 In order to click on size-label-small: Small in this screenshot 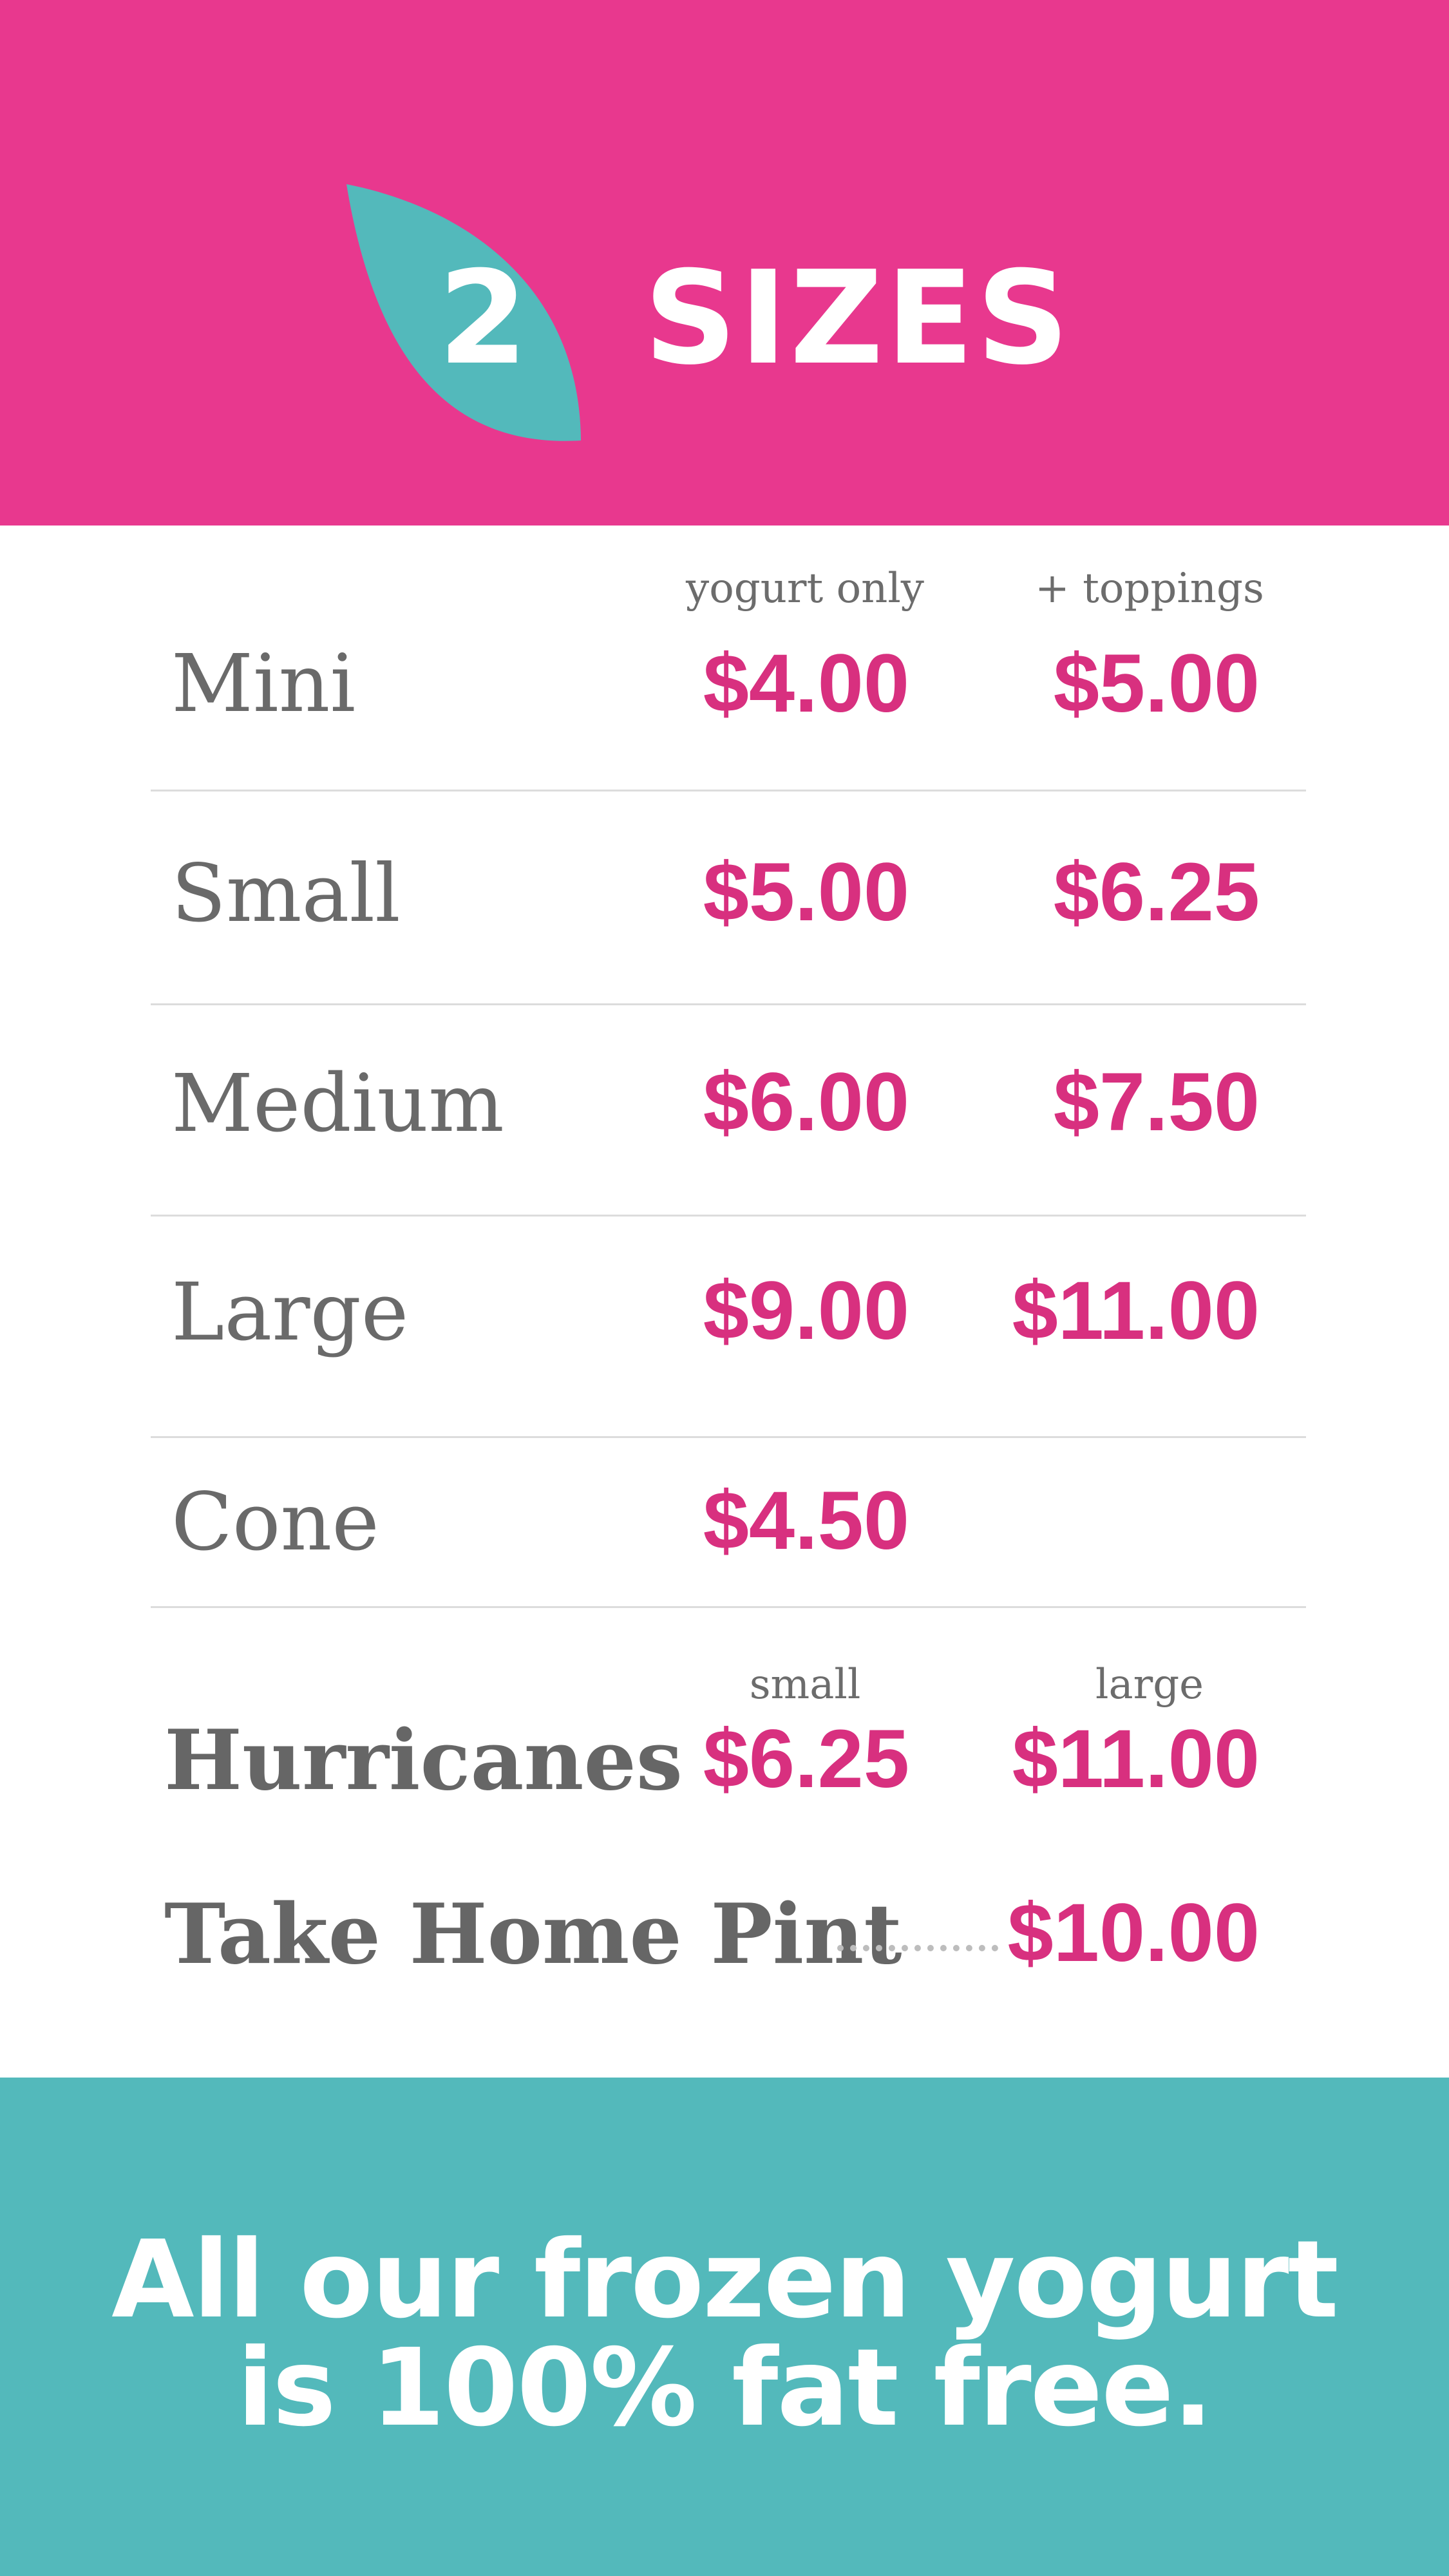, I will do `click(286, 894)`.